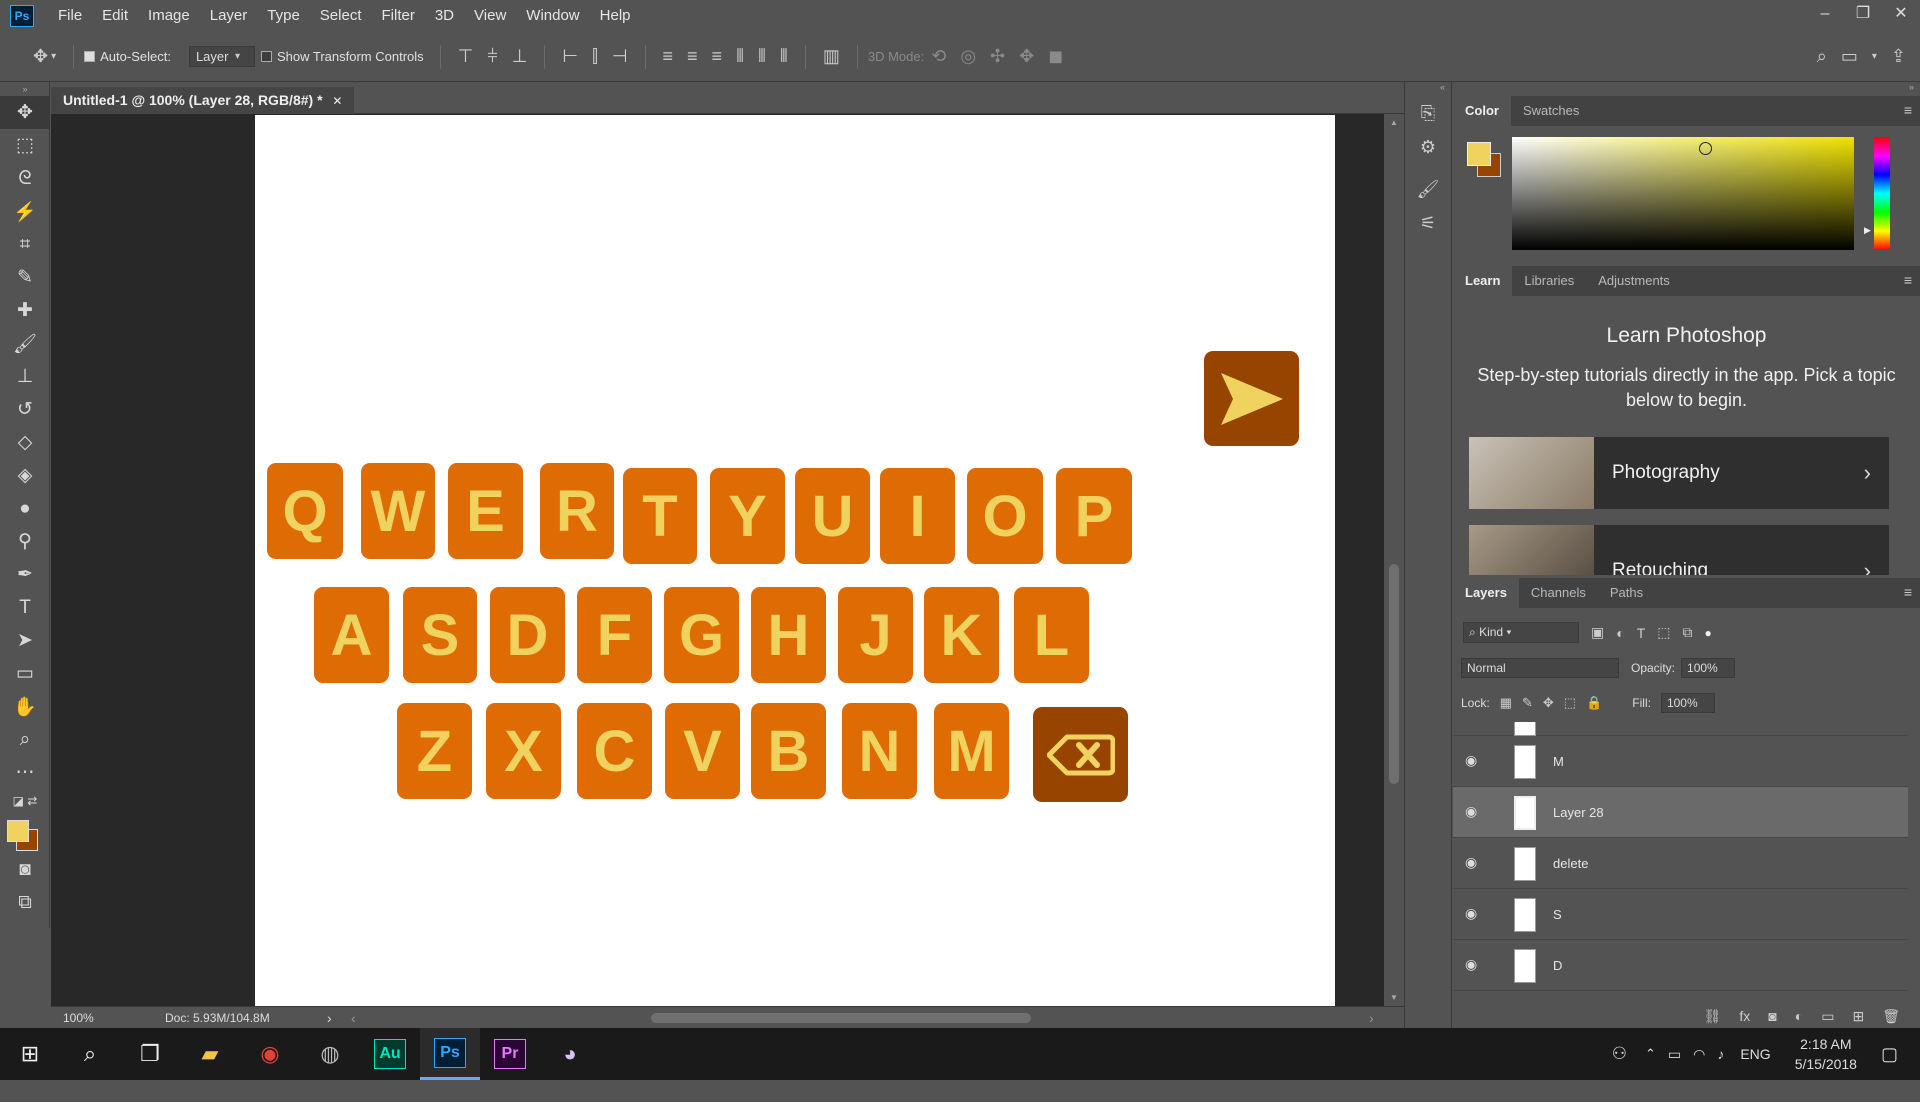  I want to click on send-key, so click(1251, 398).